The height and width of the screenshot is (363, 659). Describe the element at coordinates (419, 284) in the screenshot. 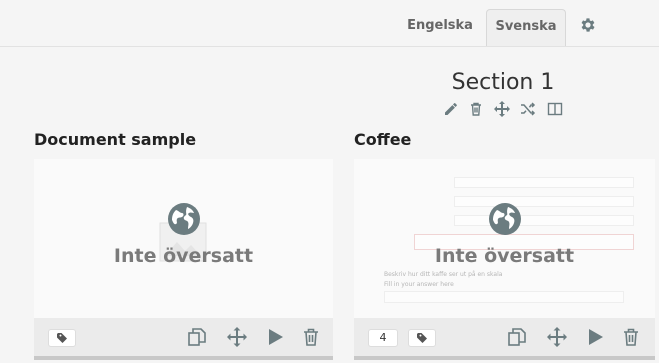

I see `preview-answer: Fill in your answer here` at that location.